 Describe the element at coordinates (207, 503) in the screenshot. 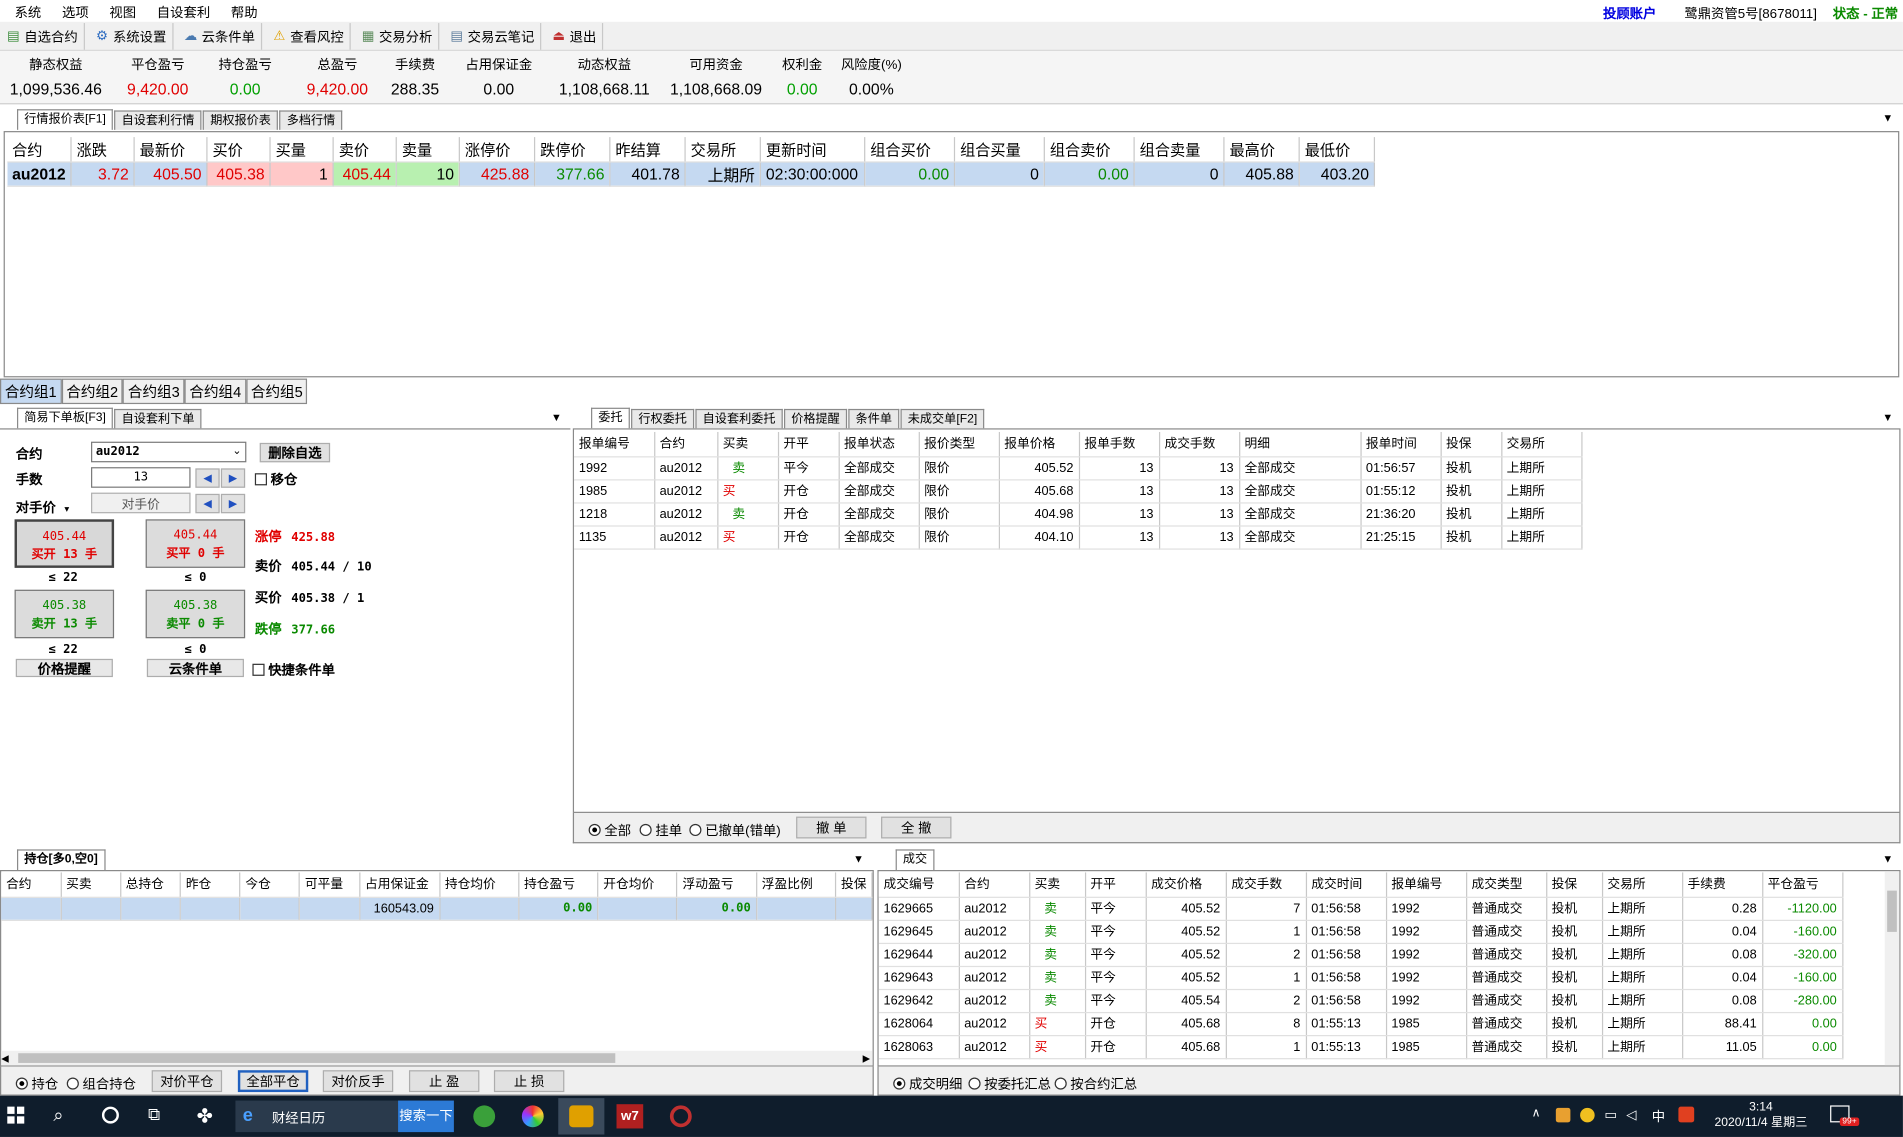

I see `price-decrease-button: ◀` at that location.